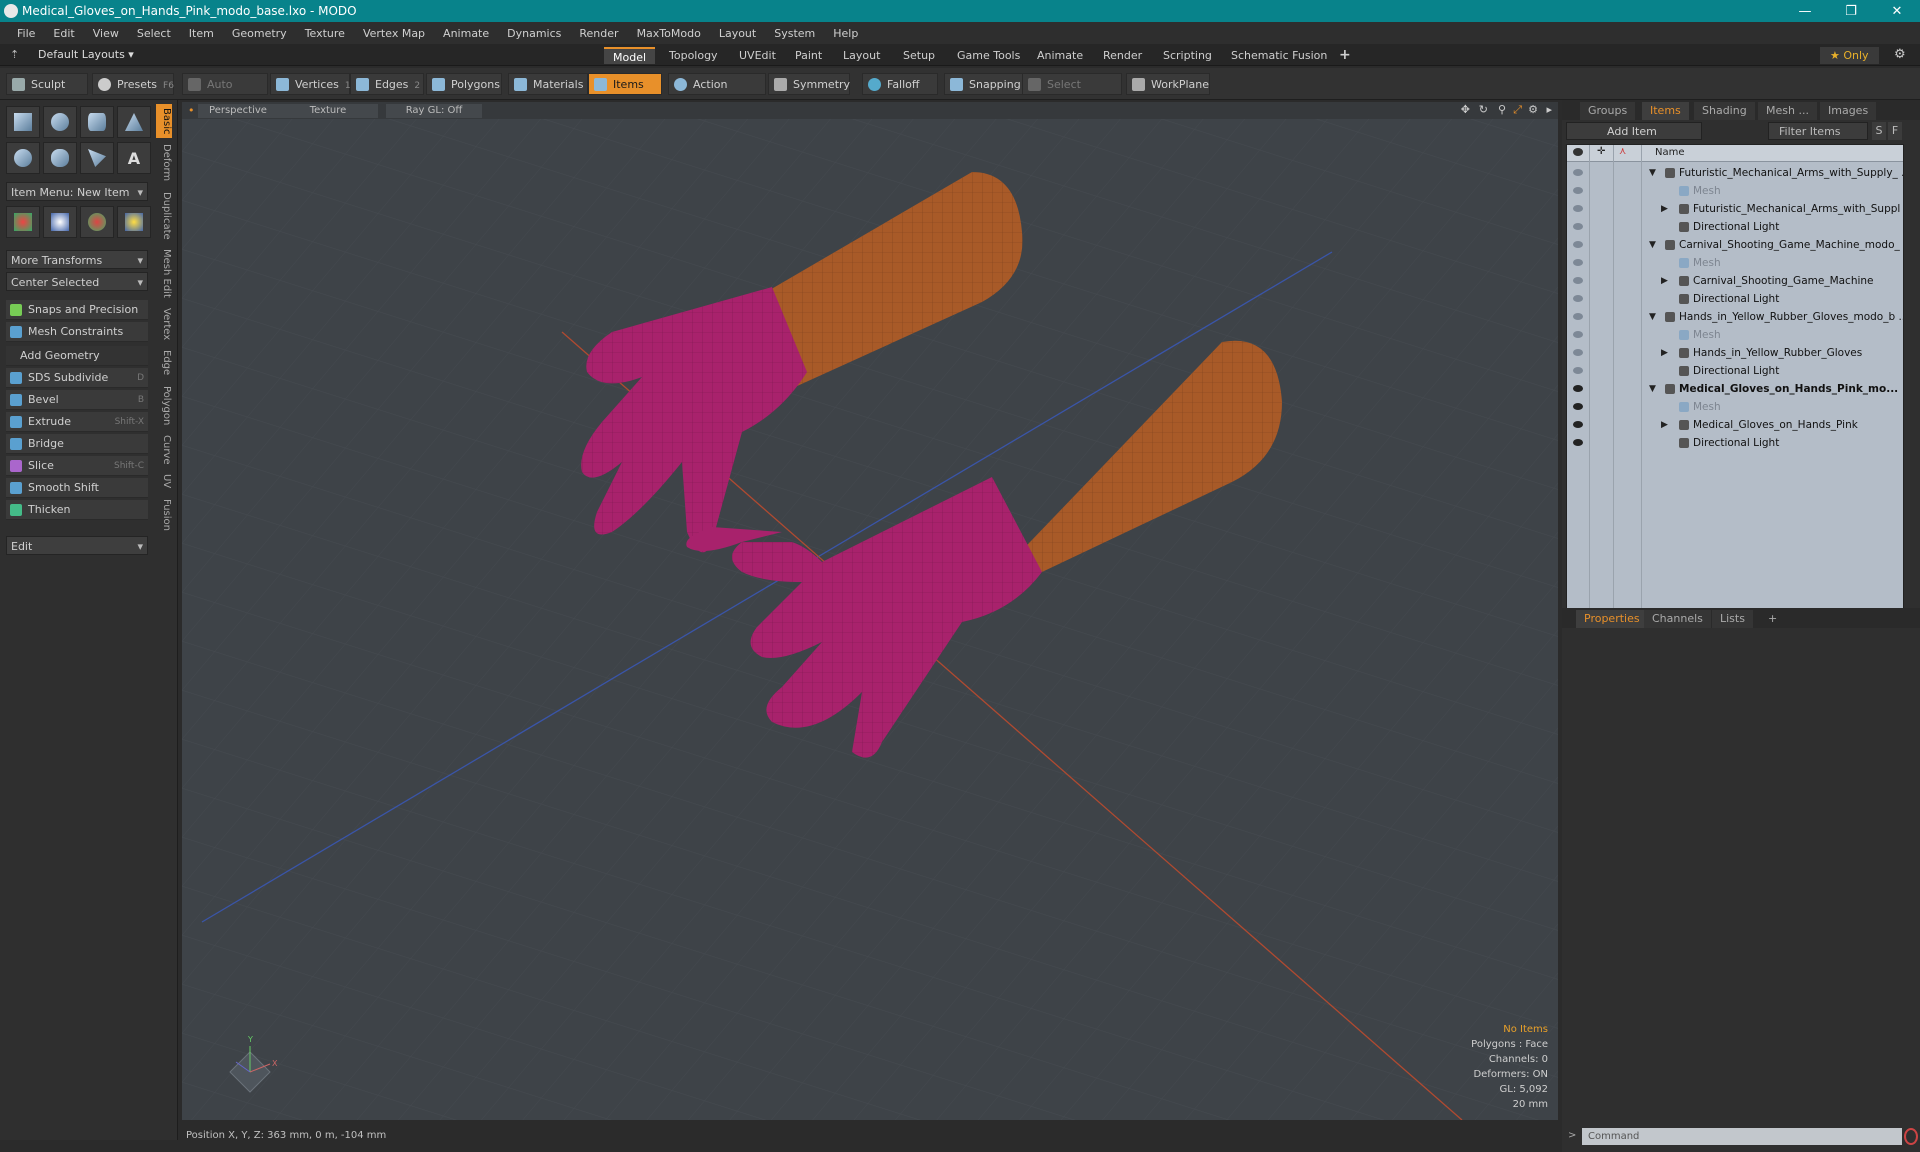  Describe the element at coordinates (63, 33) in the screenshot. I see `menu-edit: Edit` at that location.